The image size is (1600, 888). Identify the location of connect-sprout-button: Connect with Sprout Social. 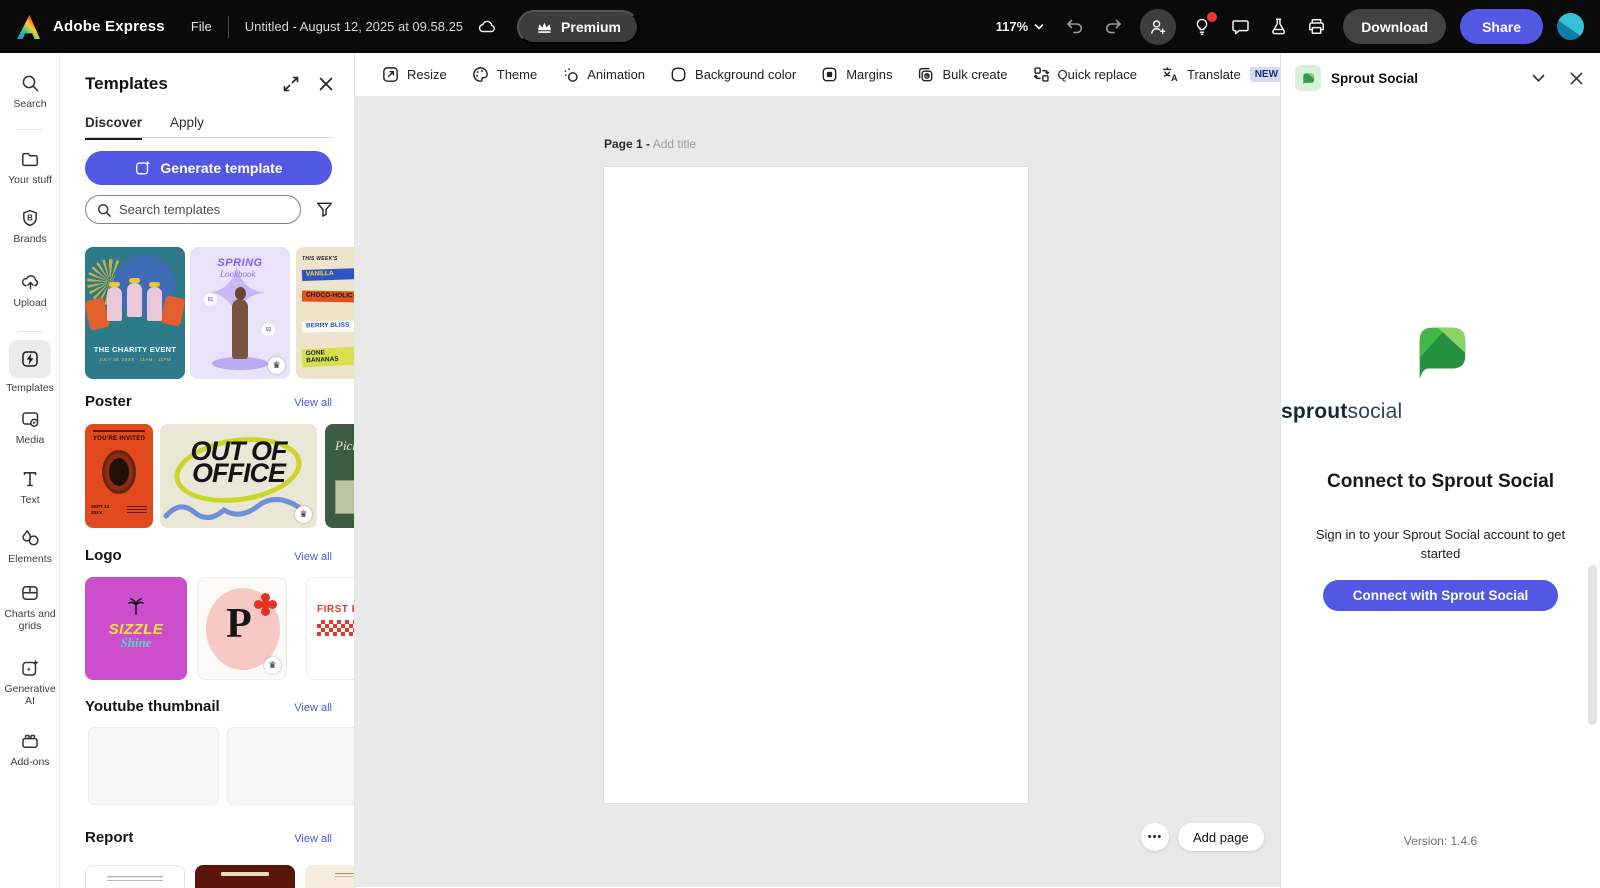
(1440, 595).